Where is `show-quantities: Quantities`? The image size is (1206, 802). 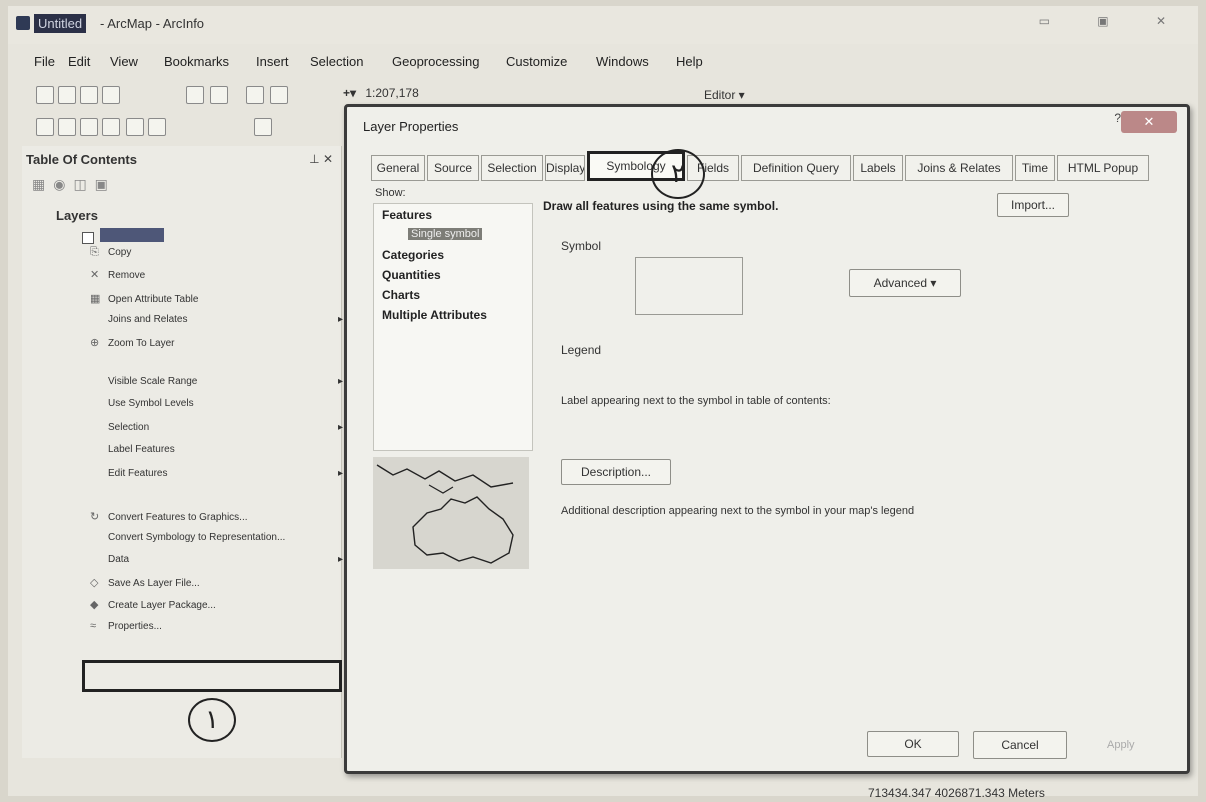 show-quantities: Quantities is located at coordinates (411, 275).